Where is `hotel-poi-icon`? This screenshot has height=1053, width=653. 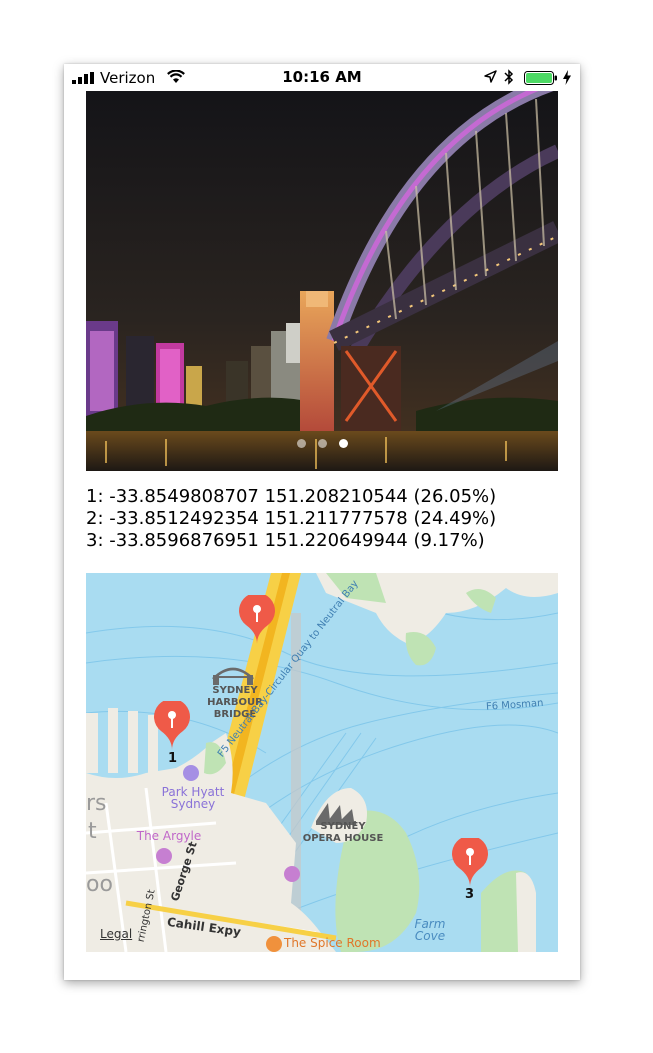
hotel-poi-icon is located at coordinates (191, 773).